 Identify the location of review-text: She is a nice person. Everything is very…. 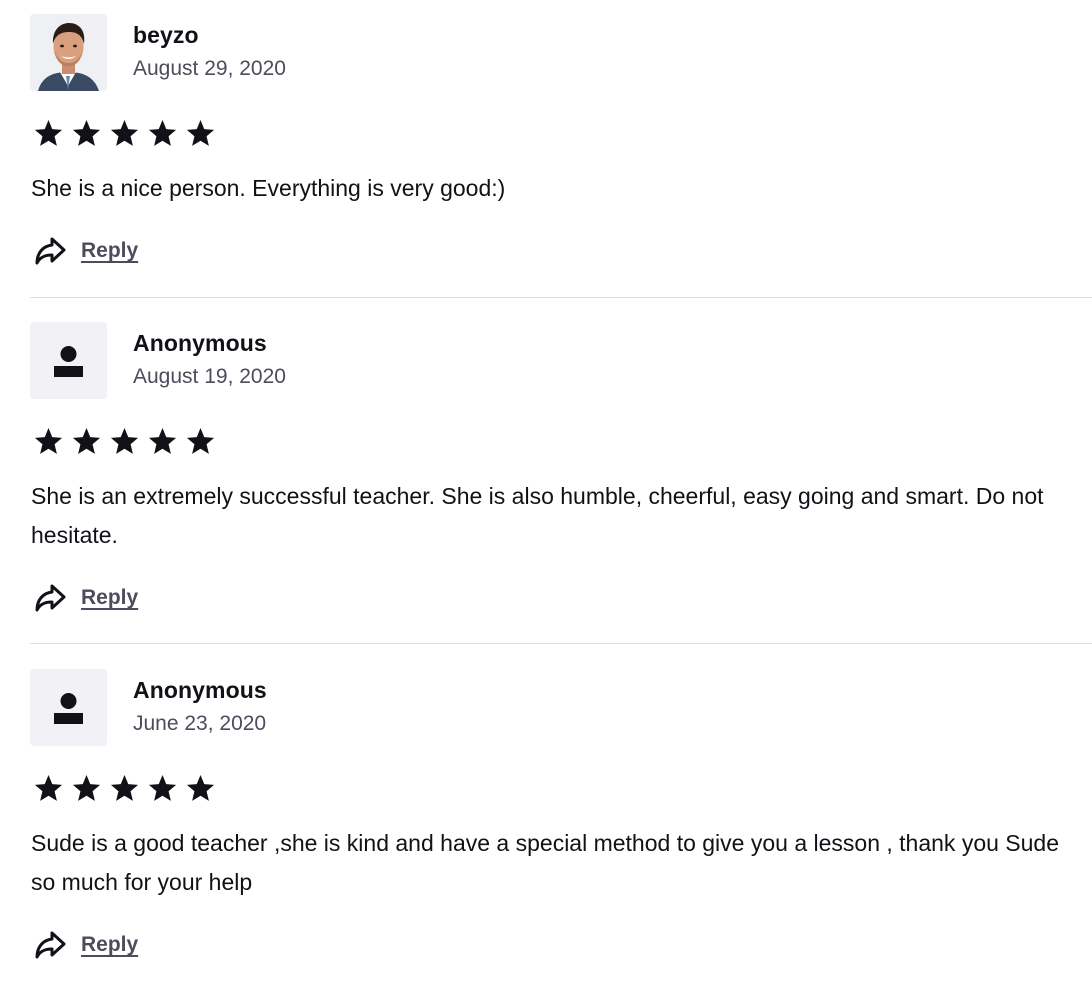
(268, 188).